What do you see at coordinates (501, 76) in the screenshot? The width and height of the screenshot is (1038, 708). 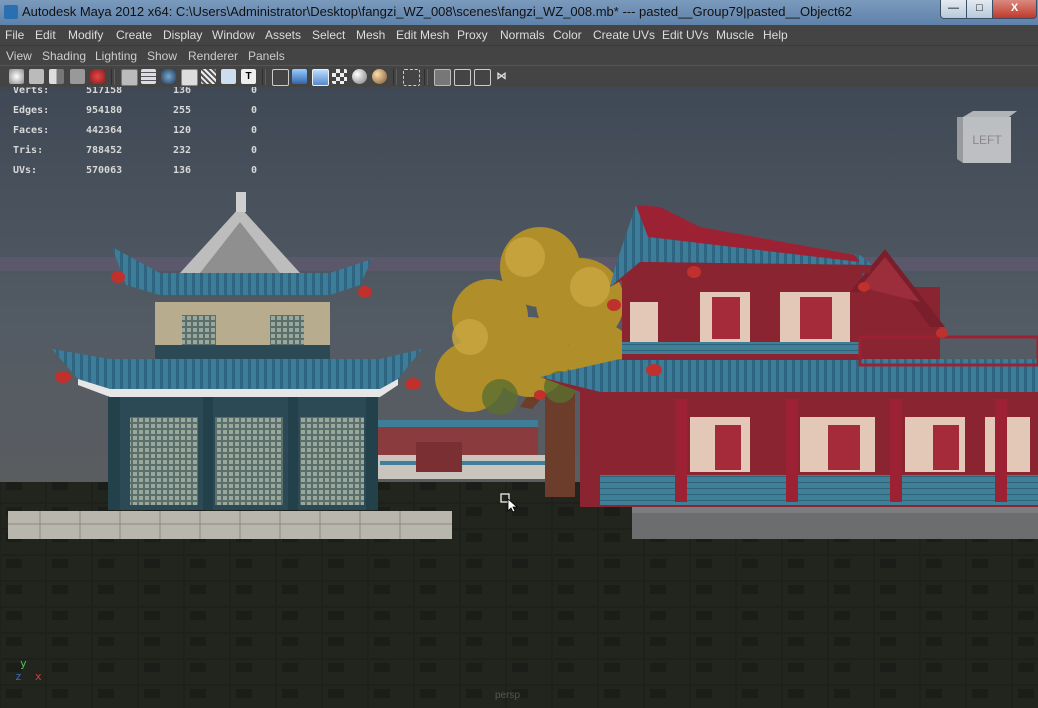 I see `xray-joints-icon: ⋈` at bounding box center [501, 76].